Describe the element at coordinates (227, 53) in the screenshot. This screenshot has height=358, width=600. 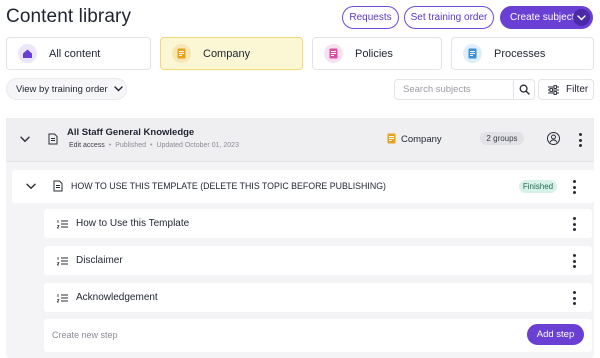
I see `category-label: Company` at that location.